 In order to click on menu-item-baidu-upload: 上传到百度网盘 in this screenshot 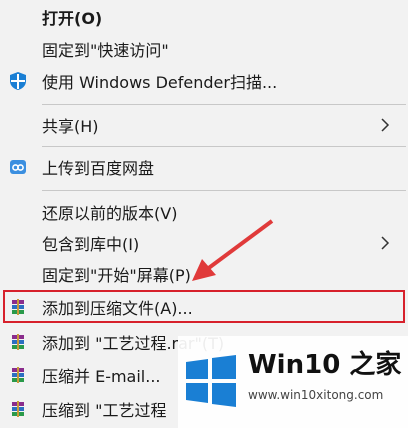, I will do `click(203, 167)`.